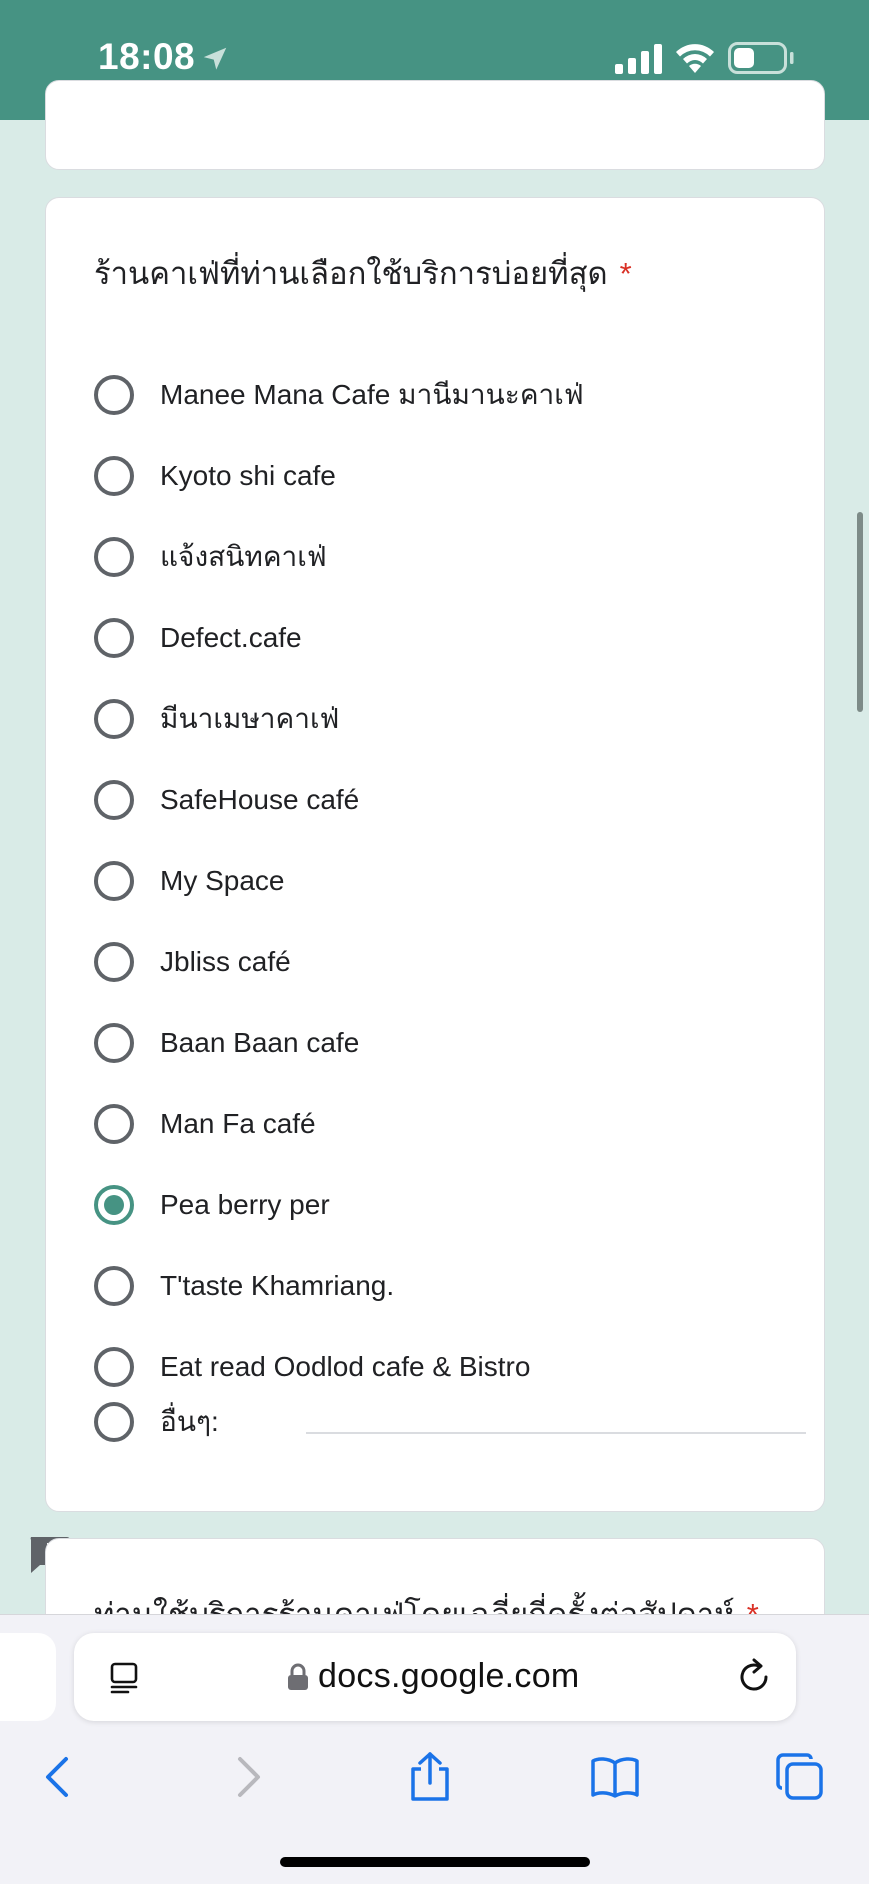 The height and width of the screenshot is (1884, 869). I want to click on other-text-field, so click(556, 1433).